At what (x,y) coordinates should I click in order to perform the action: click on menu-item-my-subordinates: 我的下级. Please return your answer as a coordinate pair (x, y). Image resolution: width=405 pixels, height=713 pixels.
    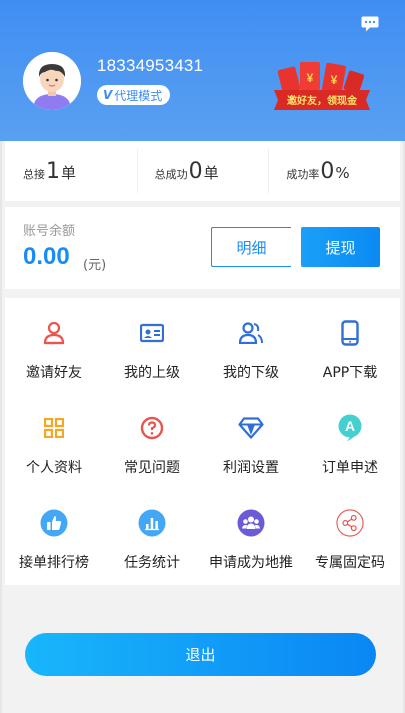
    Looking at the image, I should click on (251, 345).